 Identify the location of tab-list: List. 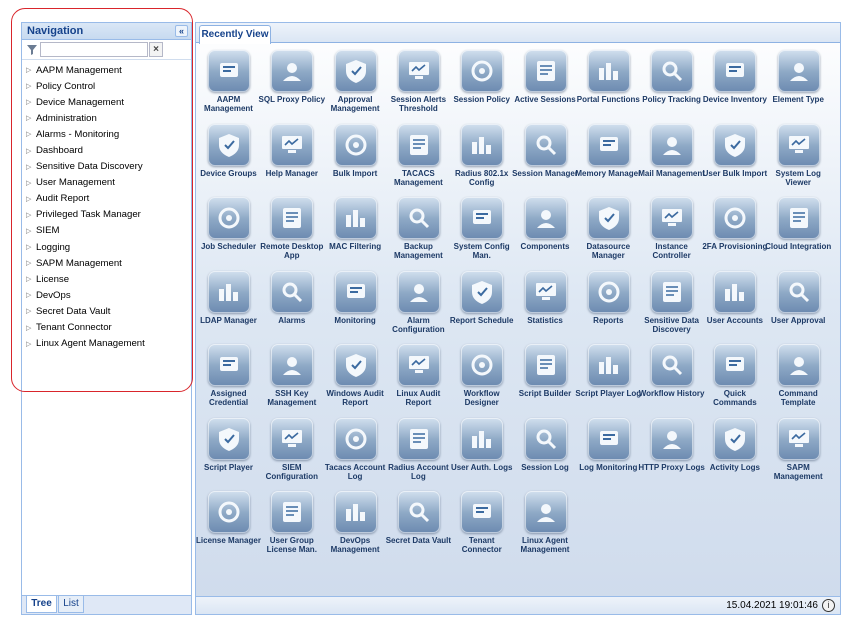
(71, 604).